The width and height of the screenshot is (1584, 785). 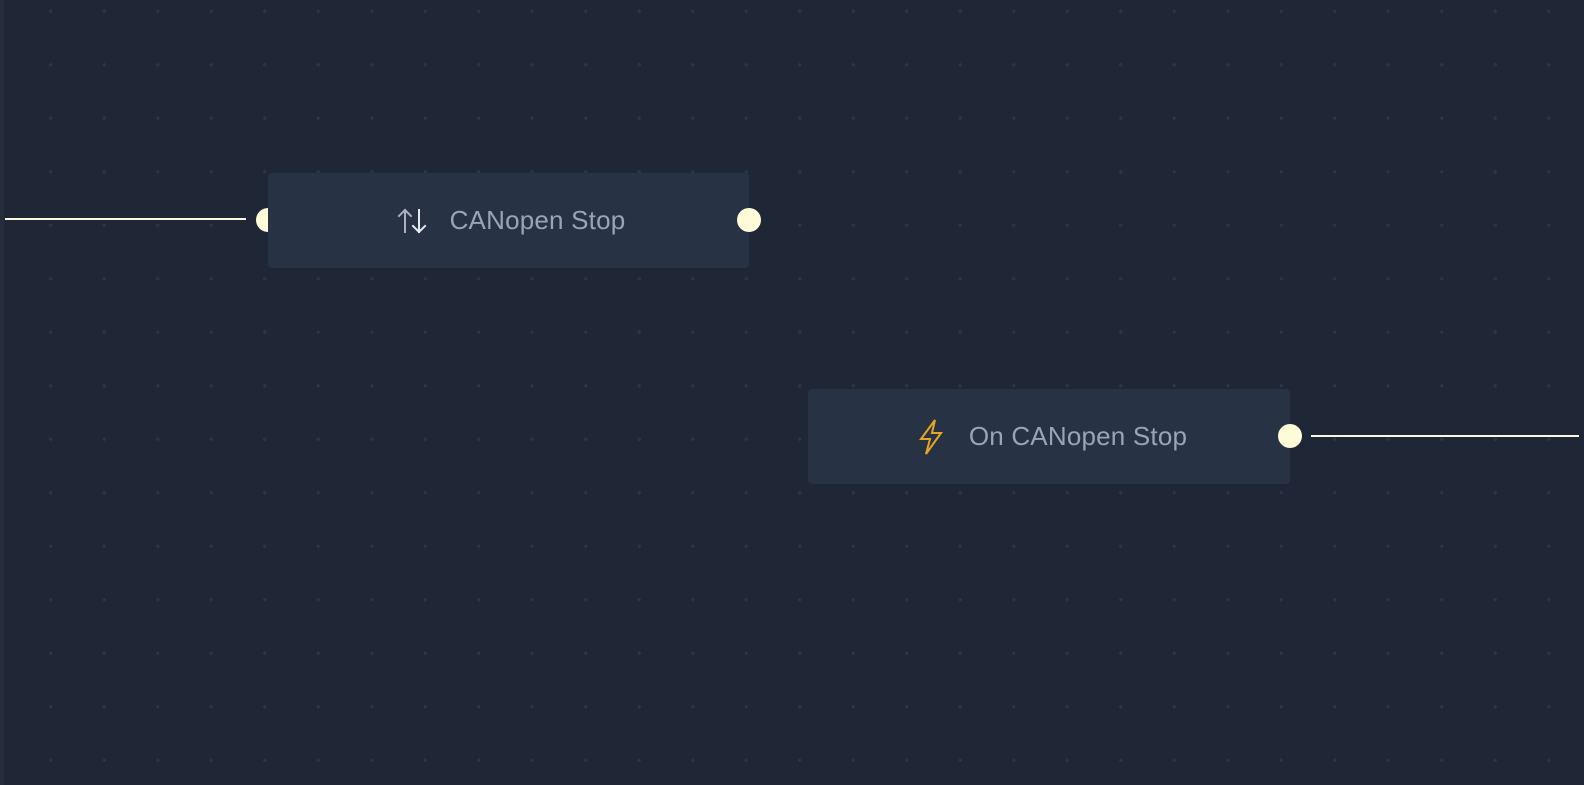 I want to click on canopen-stop-label: CANopen Stop, so click(x=537, y=220).